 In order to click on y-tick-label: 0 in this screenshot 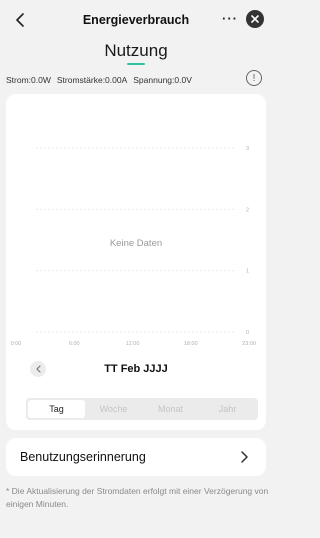, I will do `click(247, 333)`.